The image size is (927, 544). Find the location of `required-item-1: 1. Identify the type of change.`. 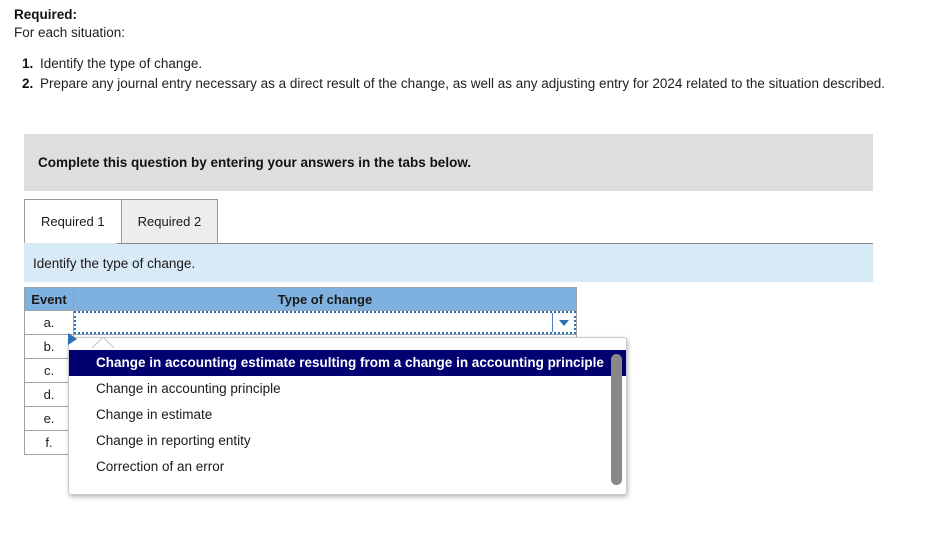

required-item-1: 1. Identify the type of change. is located at coordinates (459, 64).